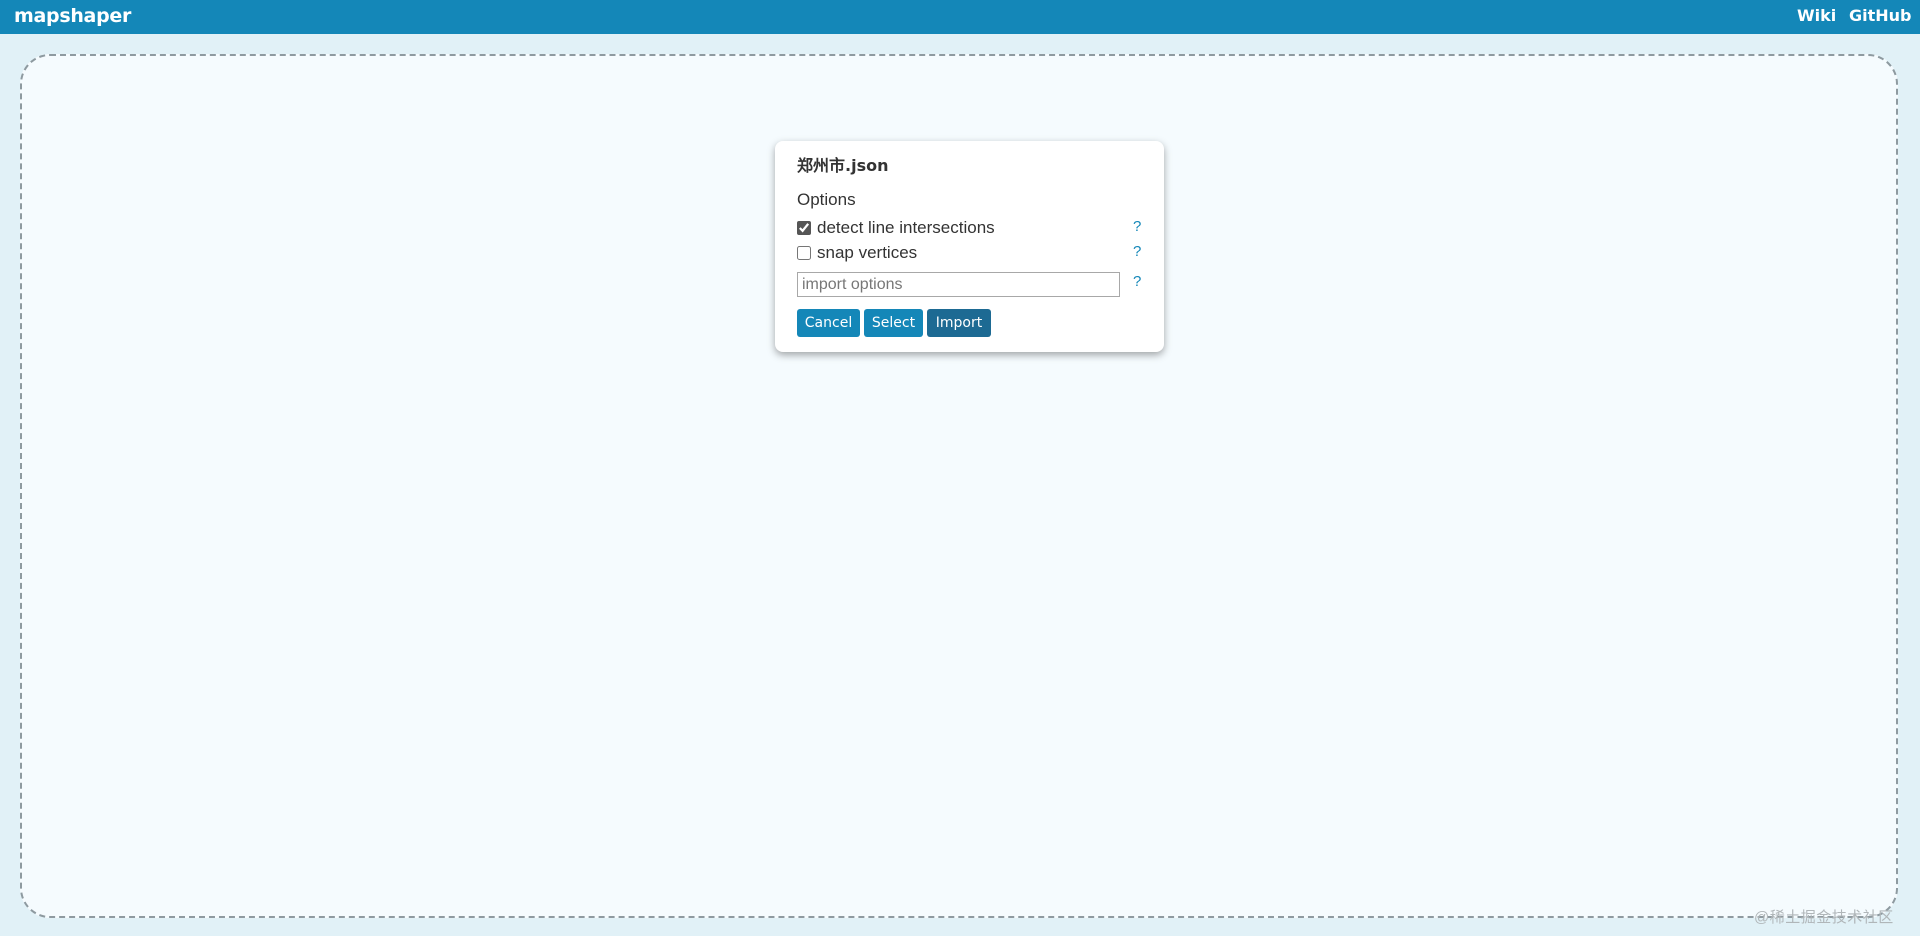  Describe the element at coordinates (843, 165) in the screenshot. I see `dialog-filename: 郑州市.json` at that location.